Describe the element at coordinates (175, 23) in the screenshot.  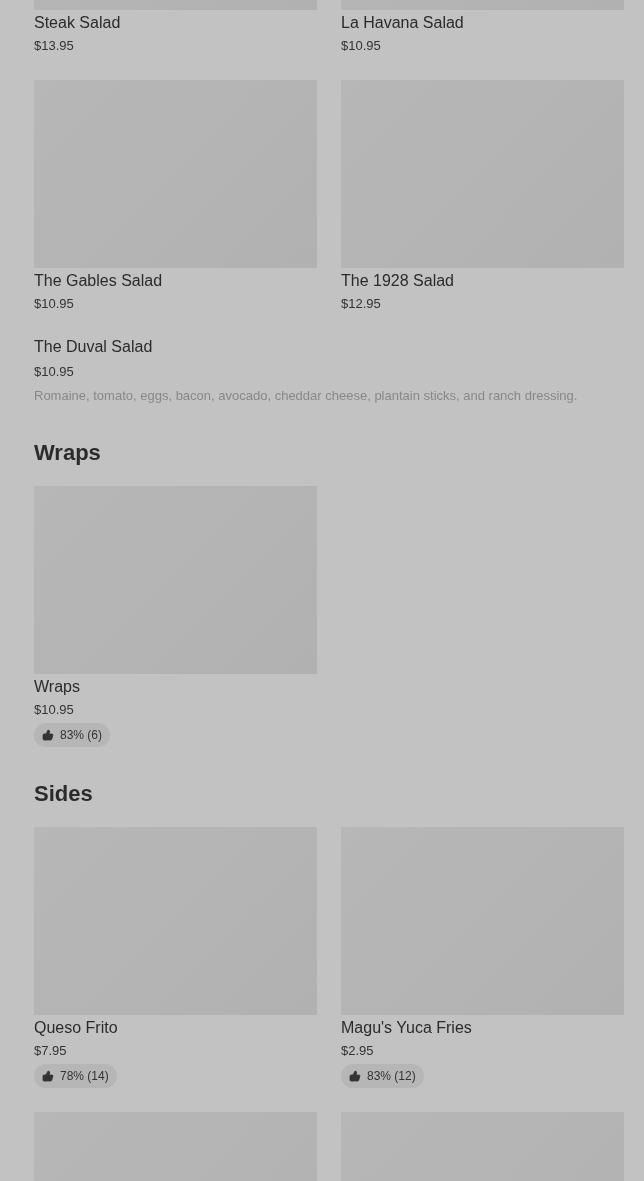
I see `item-name: Steak Salad` at that location.